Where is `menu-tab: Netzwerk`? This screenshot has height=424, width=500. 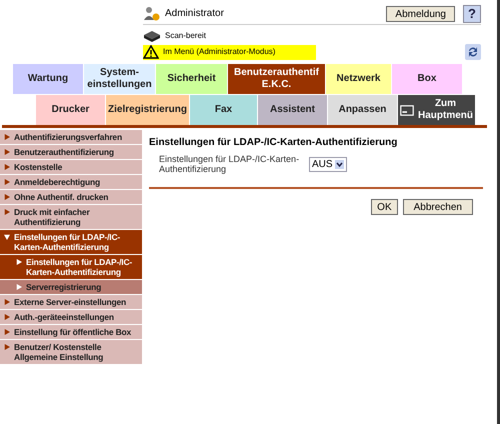
menu-tab: Netzwerk is located at coordinates (359, 79).